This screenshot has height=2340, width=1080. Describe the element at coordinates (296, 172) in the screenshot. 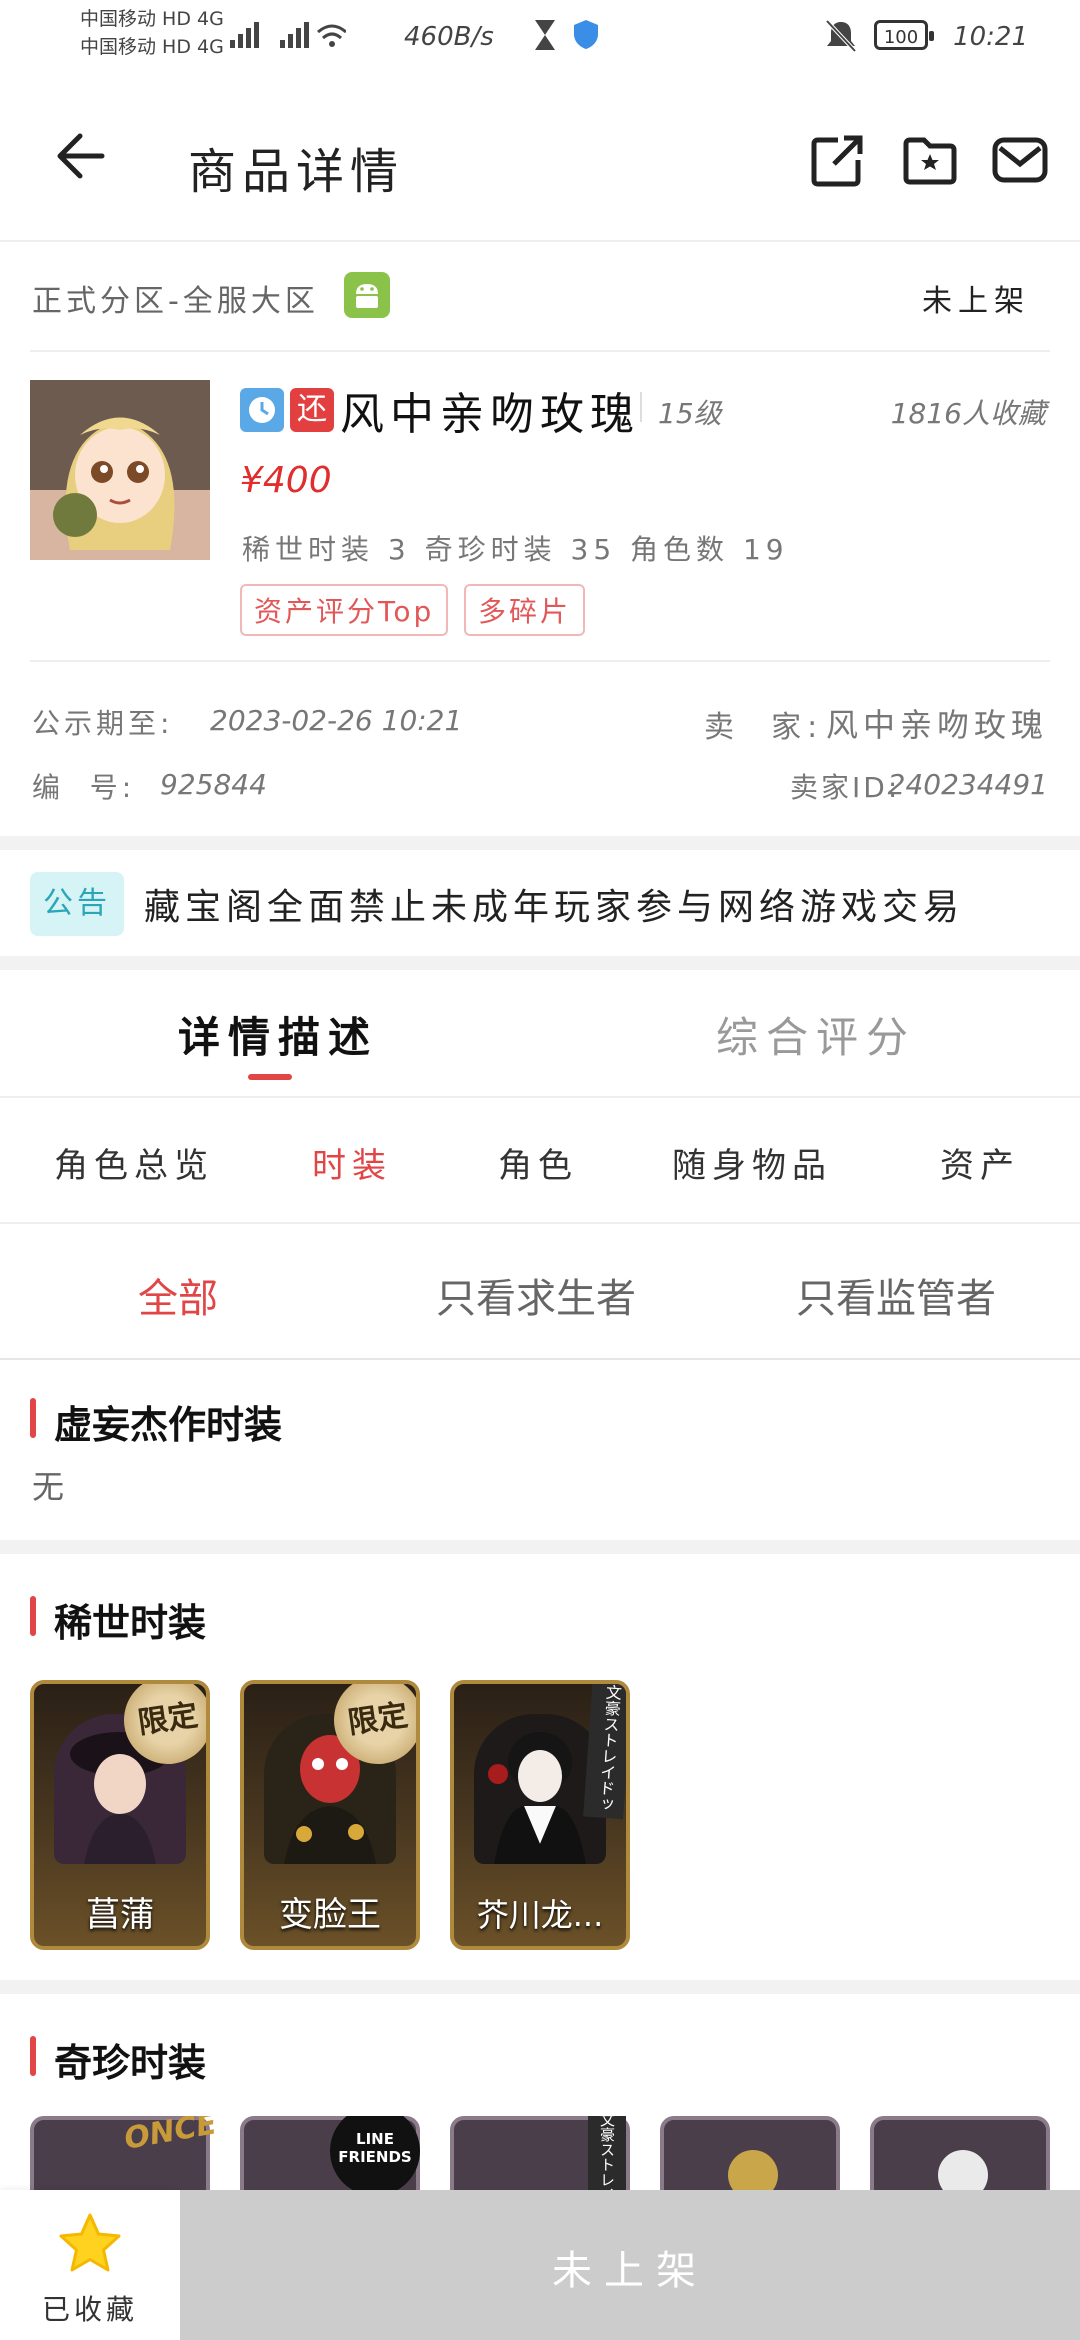

I see `page-title: 商品详情` at that location.